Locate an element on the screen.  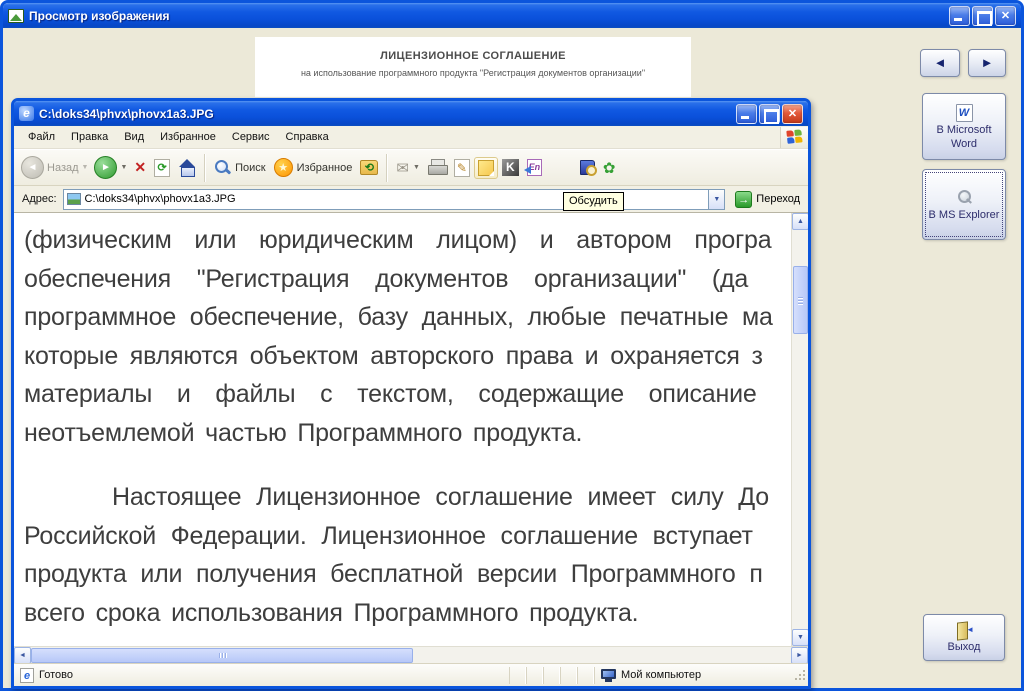
refresh-icon: ⟳ is located at coordinates (162, 167).